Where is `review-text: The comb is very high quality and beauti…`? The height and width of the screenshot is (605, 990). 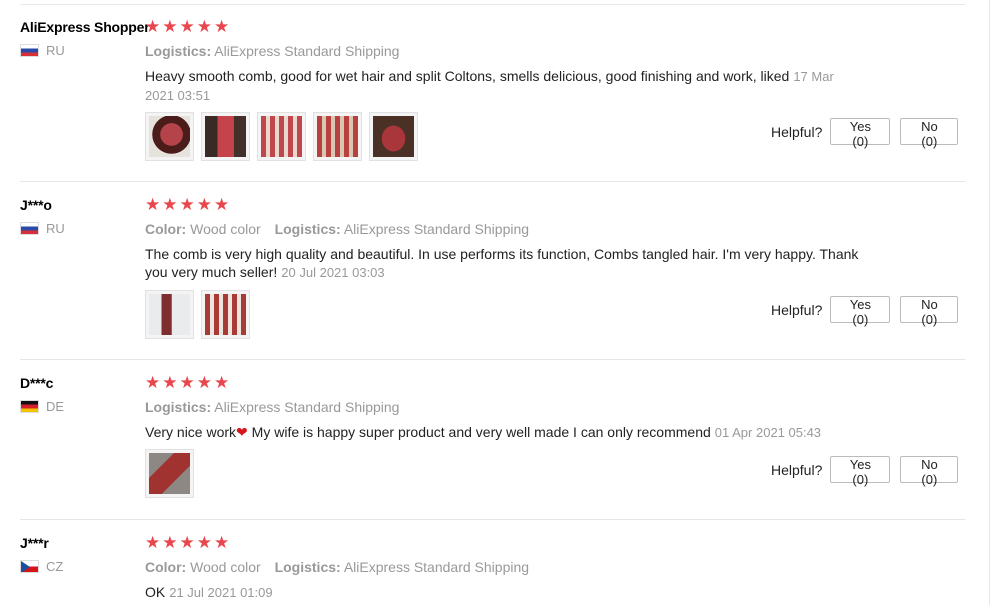
review-text: The comb is very high quality and beauti… is located at coordinates (505, 263).